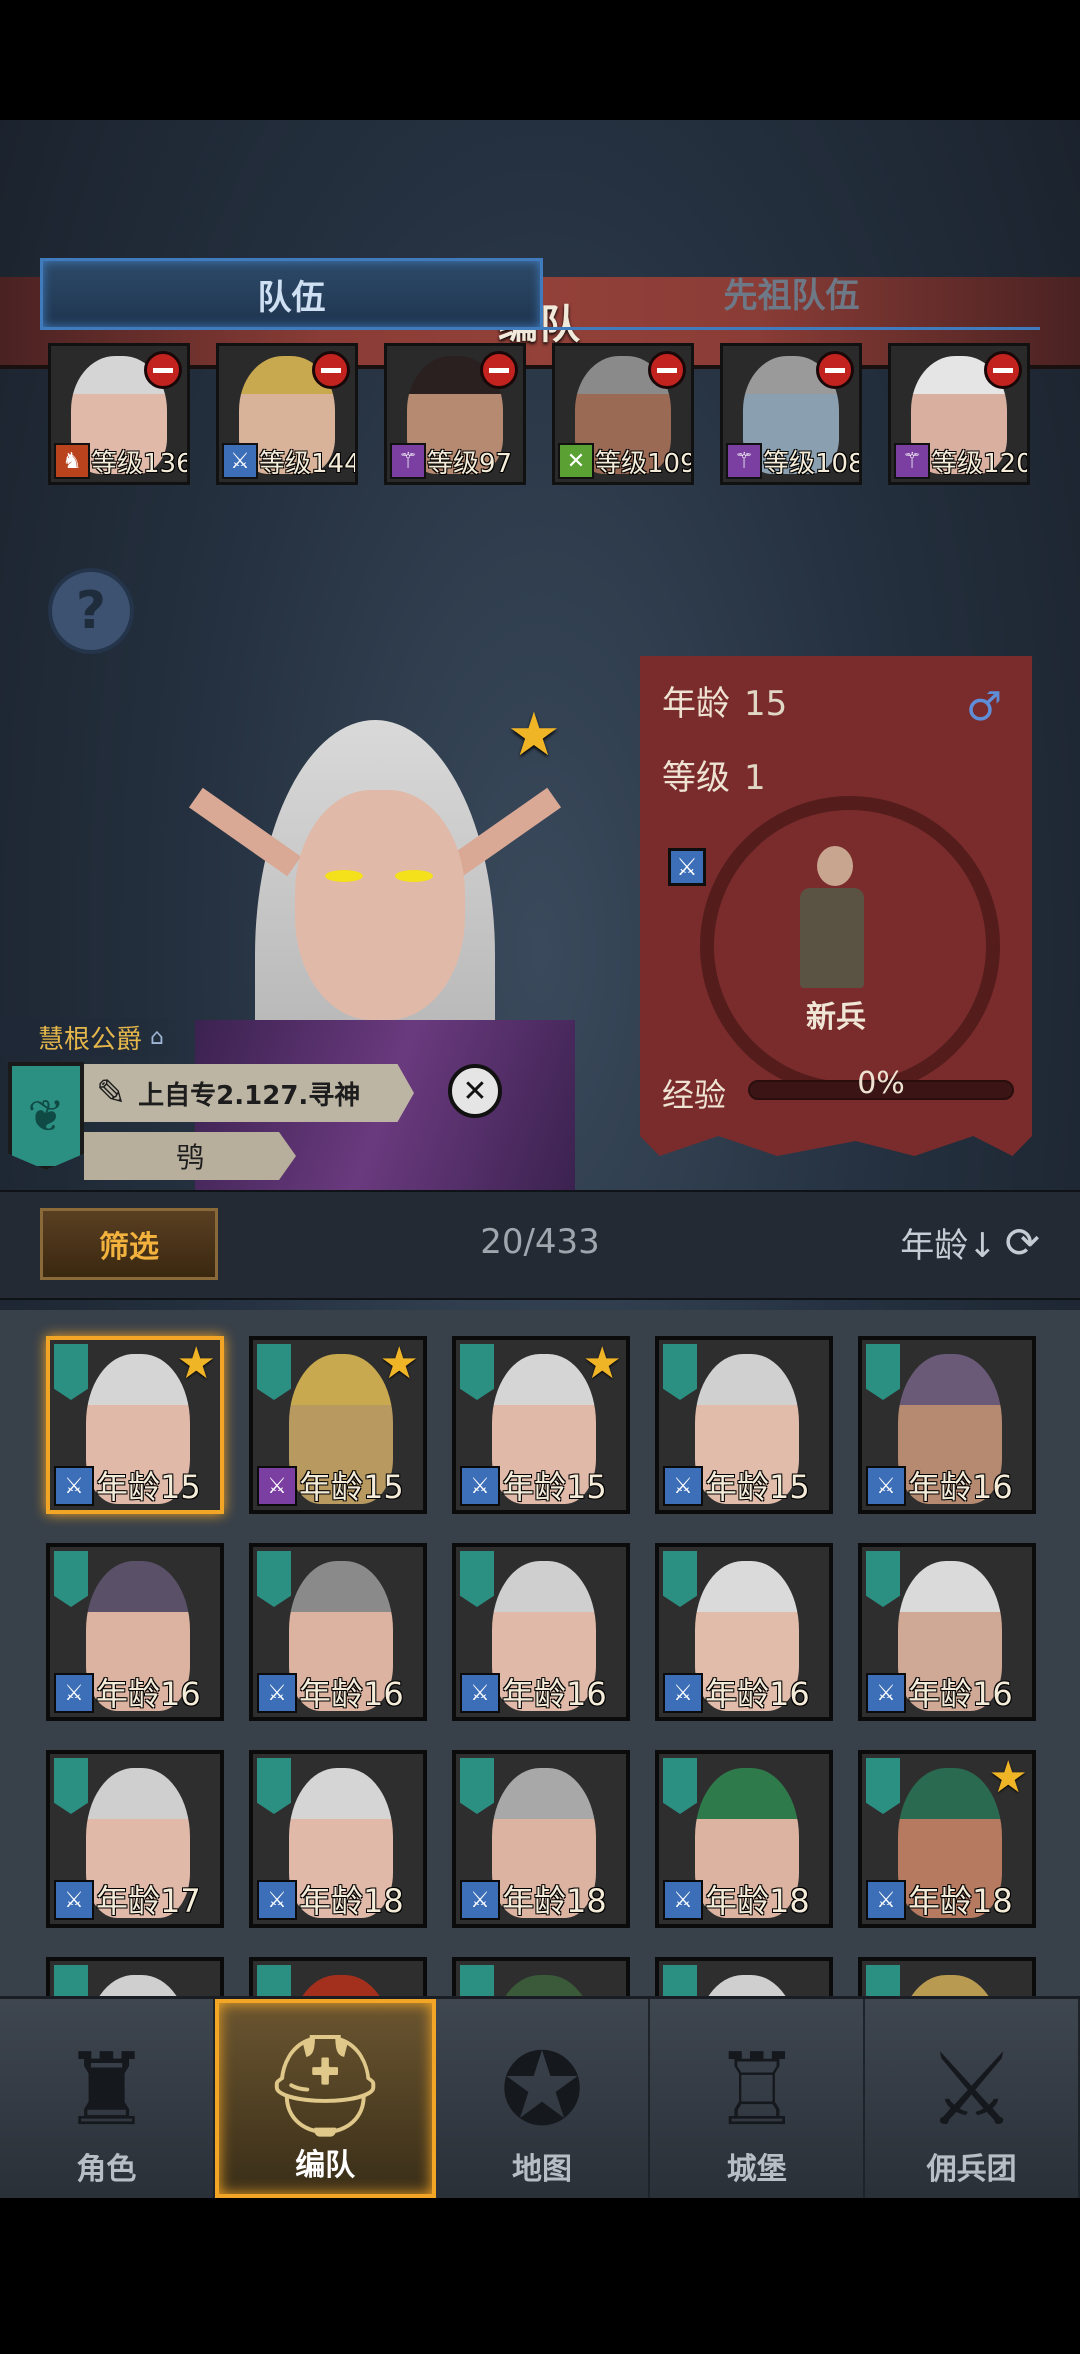 This screenshot has height=2354, width=1080. I want to click on nav-item: ♖ 城堡, so click(758, 2098).